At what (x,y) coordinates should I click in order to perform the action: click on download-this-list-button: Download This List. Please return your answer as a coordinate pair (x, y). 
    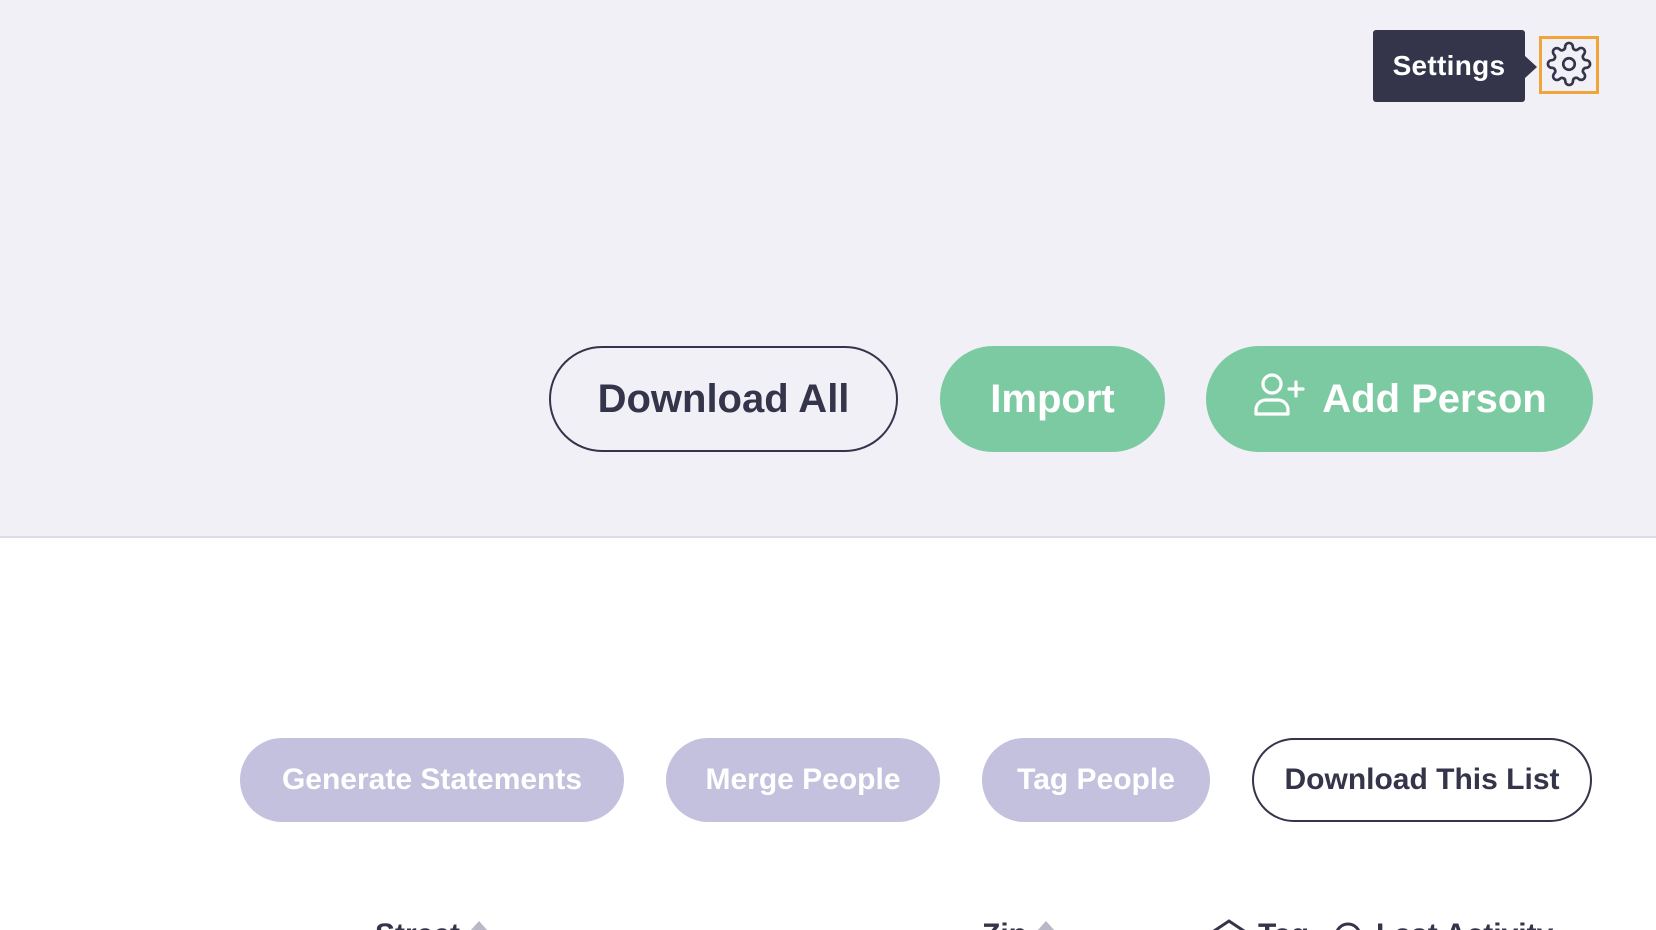
    Looking at the image, I should click on (1422, 780).